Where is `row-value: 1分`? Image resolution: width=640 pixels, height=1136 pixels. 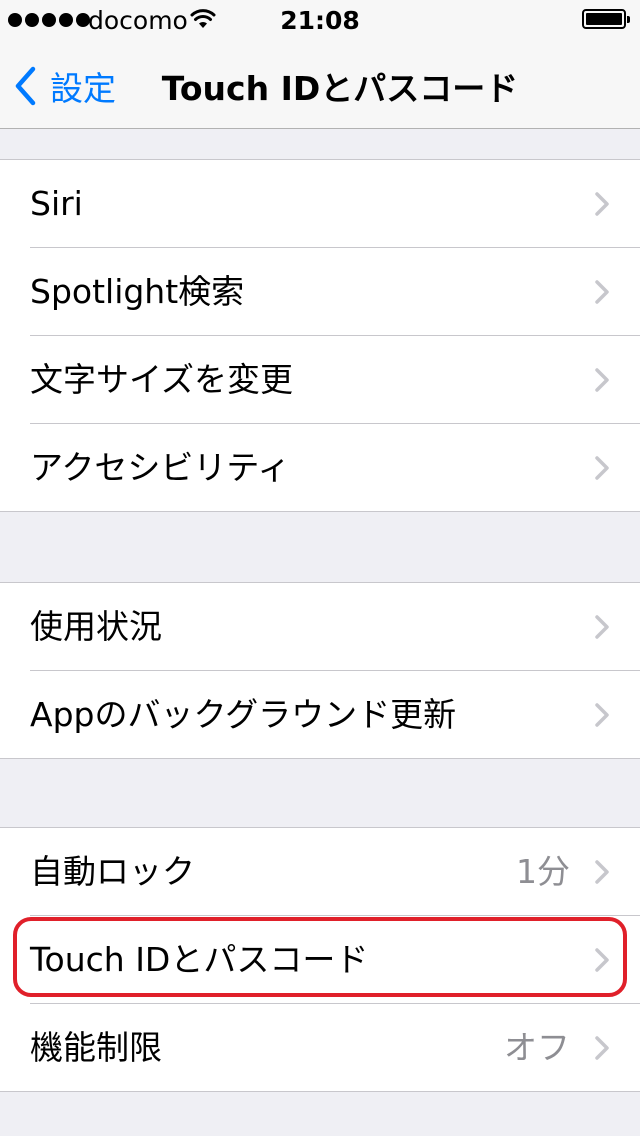 row-value: 1分 is located at coordinates (543, 871).